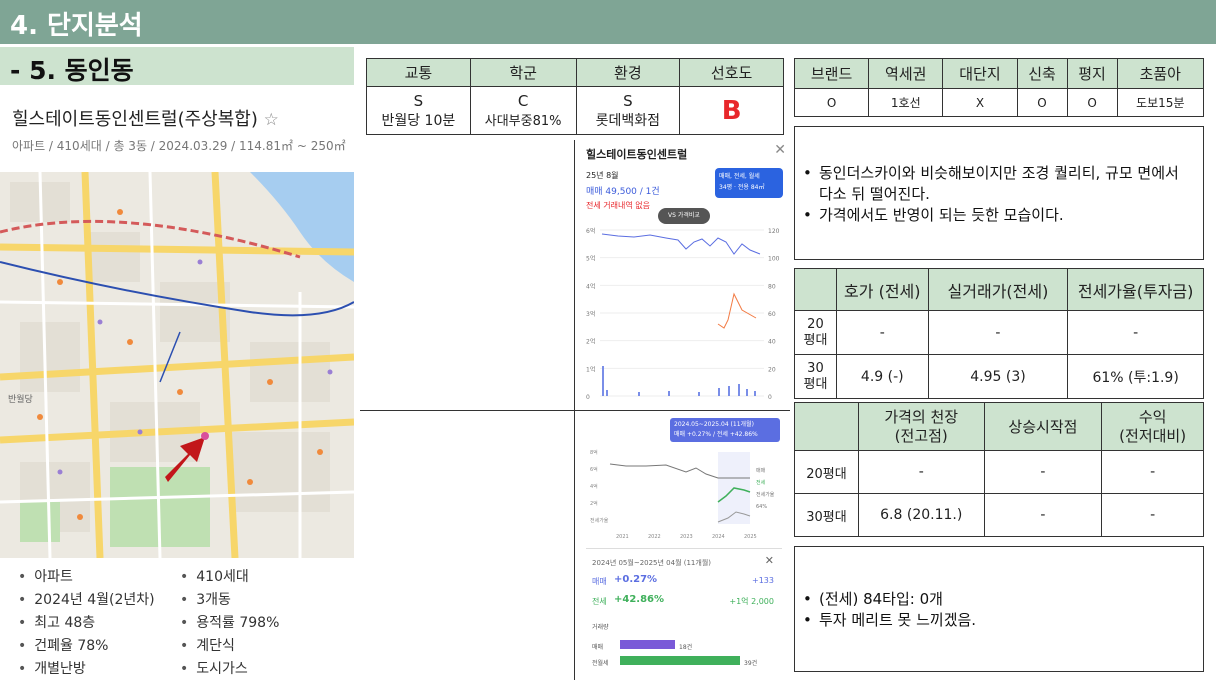 The image size is (1216, 684). What do you see at coordinates (623, 192) in the screenshot?
I see `price-chart-sale: 매매 49,500 / 1건` at bounding box center [623, 192].